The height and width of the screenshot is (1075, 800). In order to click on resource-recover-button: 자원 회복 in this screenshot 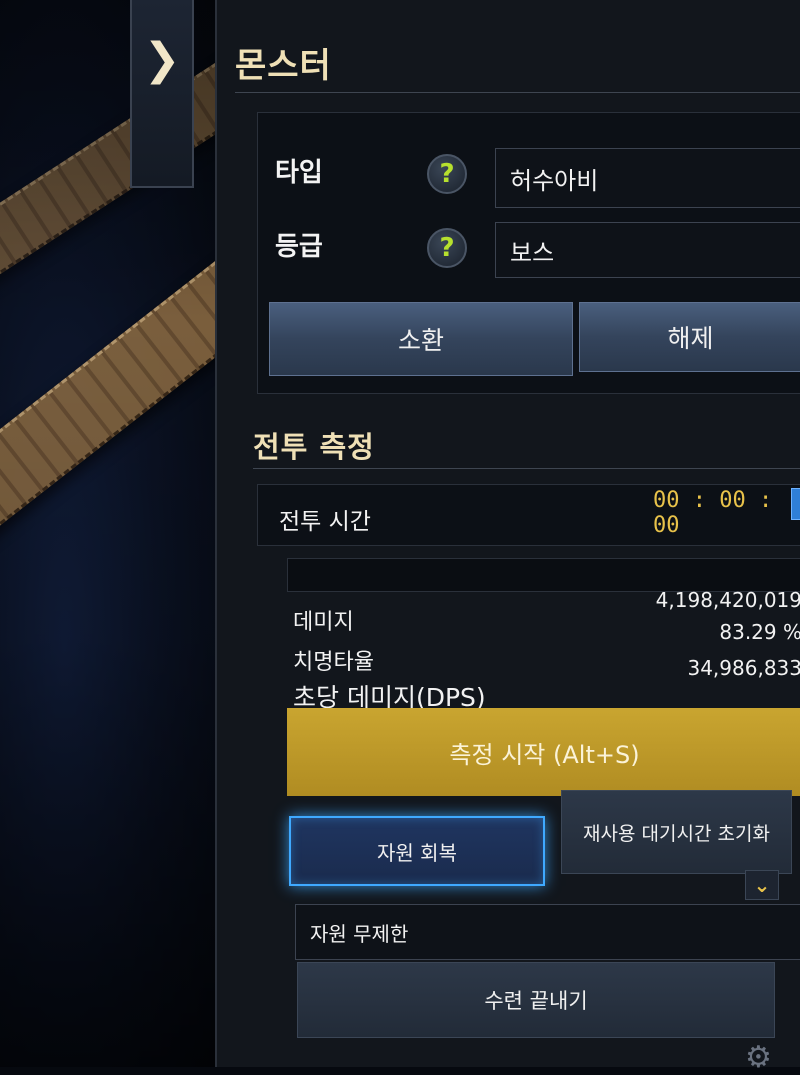, I will do `click(417, 851)`.